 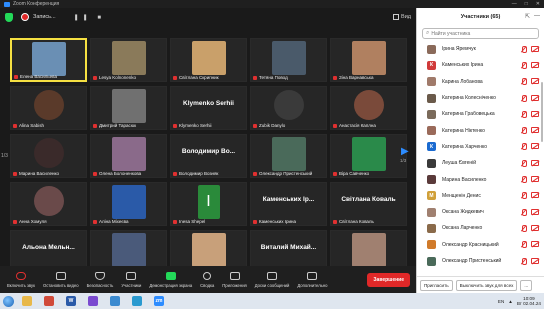 What do you see at coordinates (405, 151) in the screenshot?
I see `next-page-icon: ▶` at bounding box center [405, 151].